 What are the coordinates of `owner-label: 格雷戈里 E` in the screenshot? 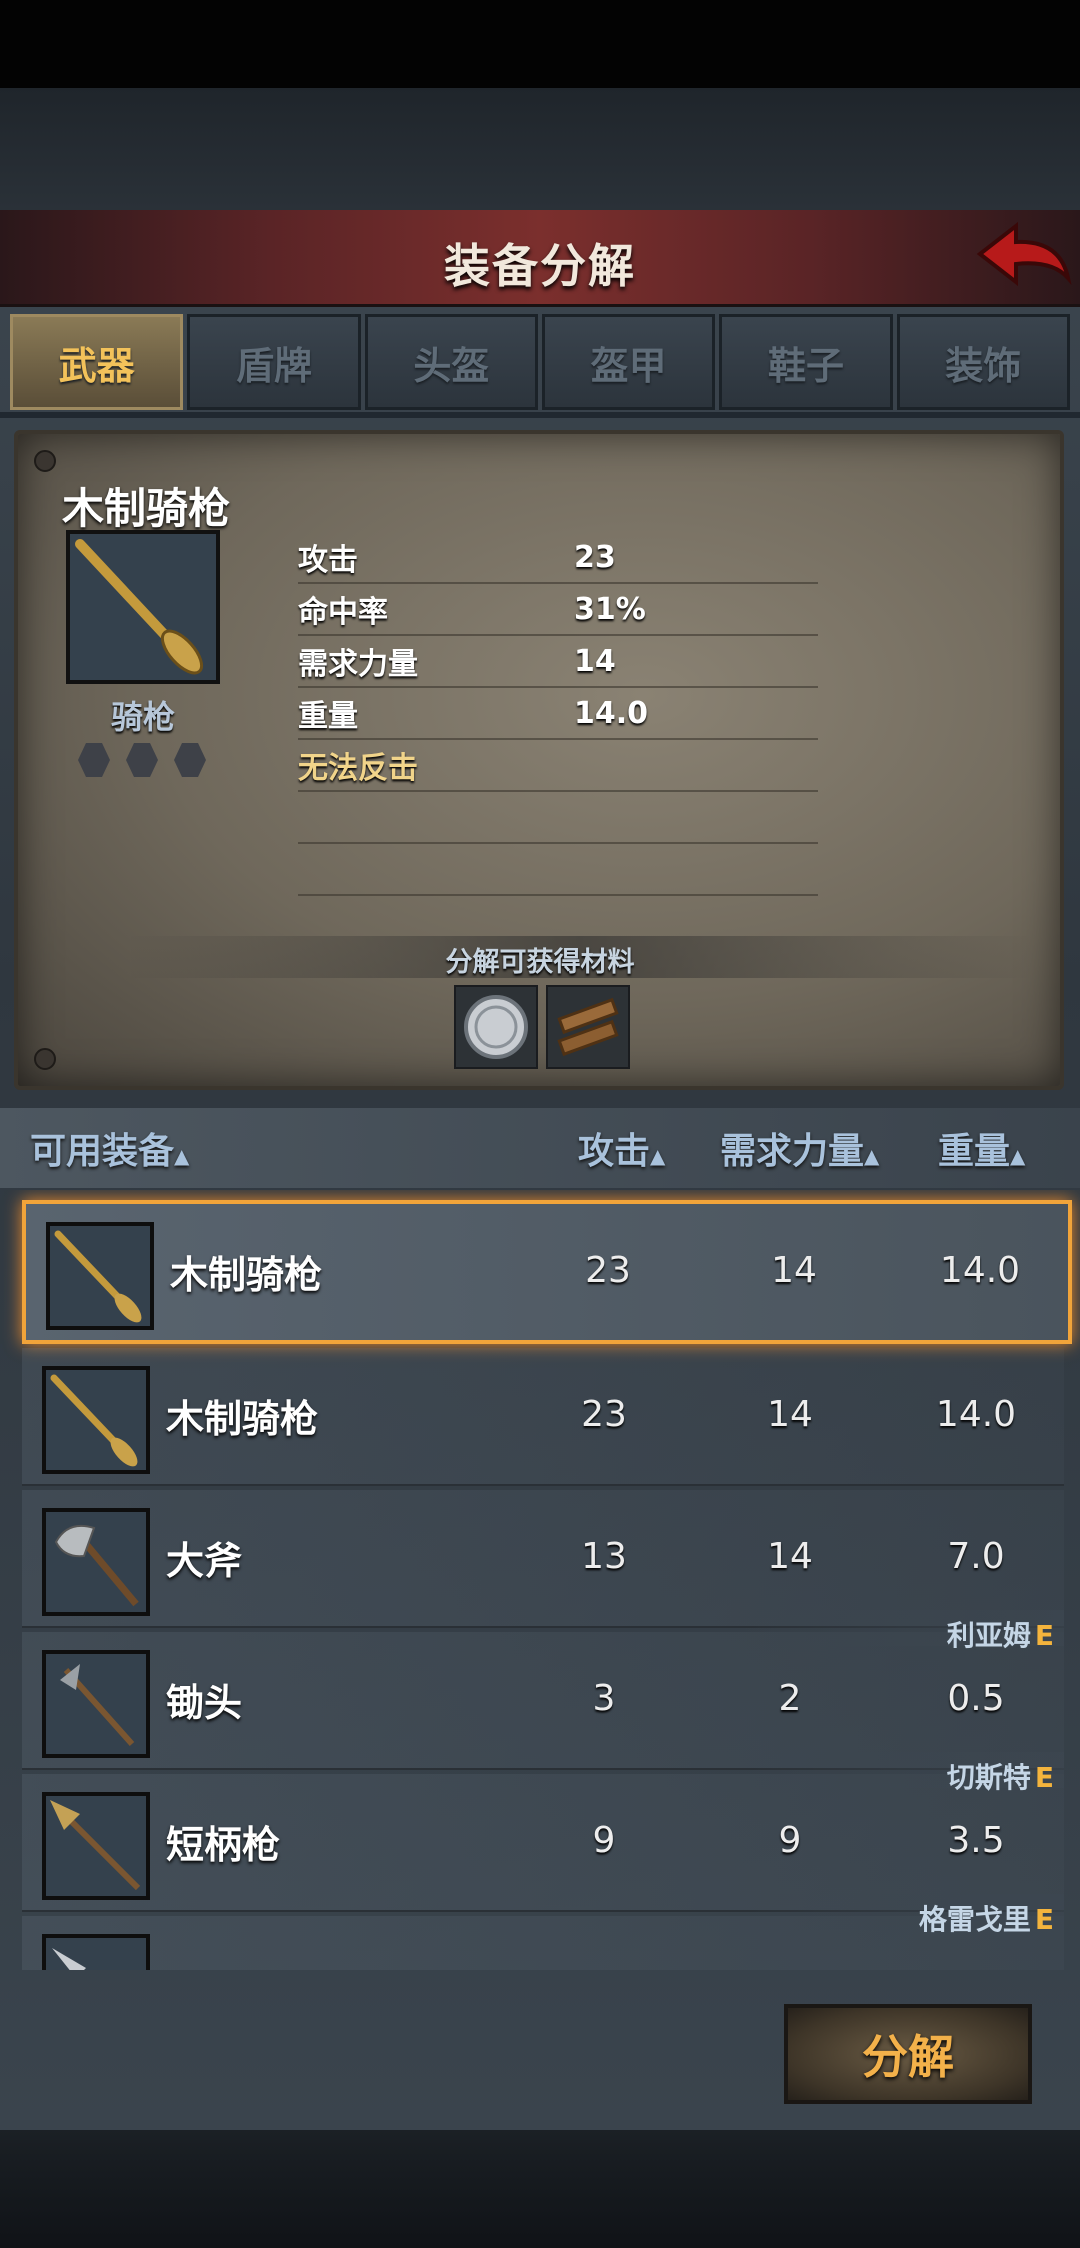 It's located at (986, 1917).